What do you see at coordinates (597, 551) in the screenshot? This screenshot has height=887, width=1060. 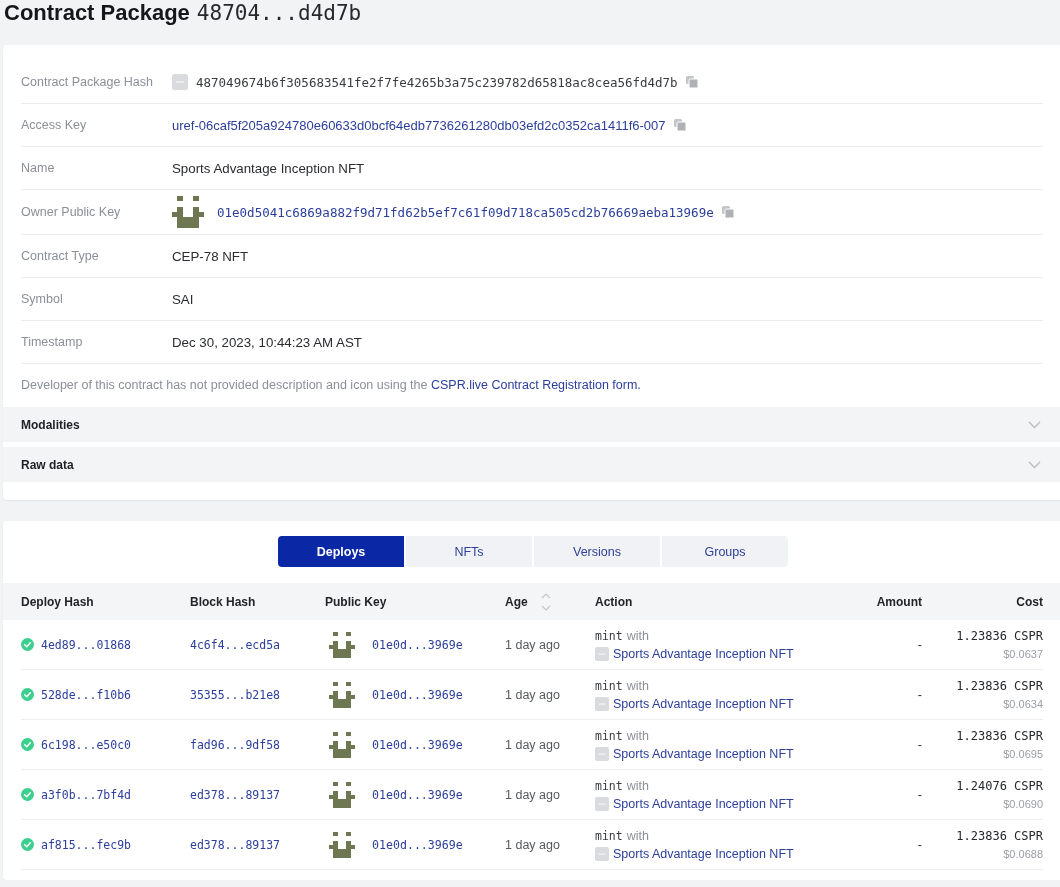 I see `tab: Versions` at bounding box center [597, 551].